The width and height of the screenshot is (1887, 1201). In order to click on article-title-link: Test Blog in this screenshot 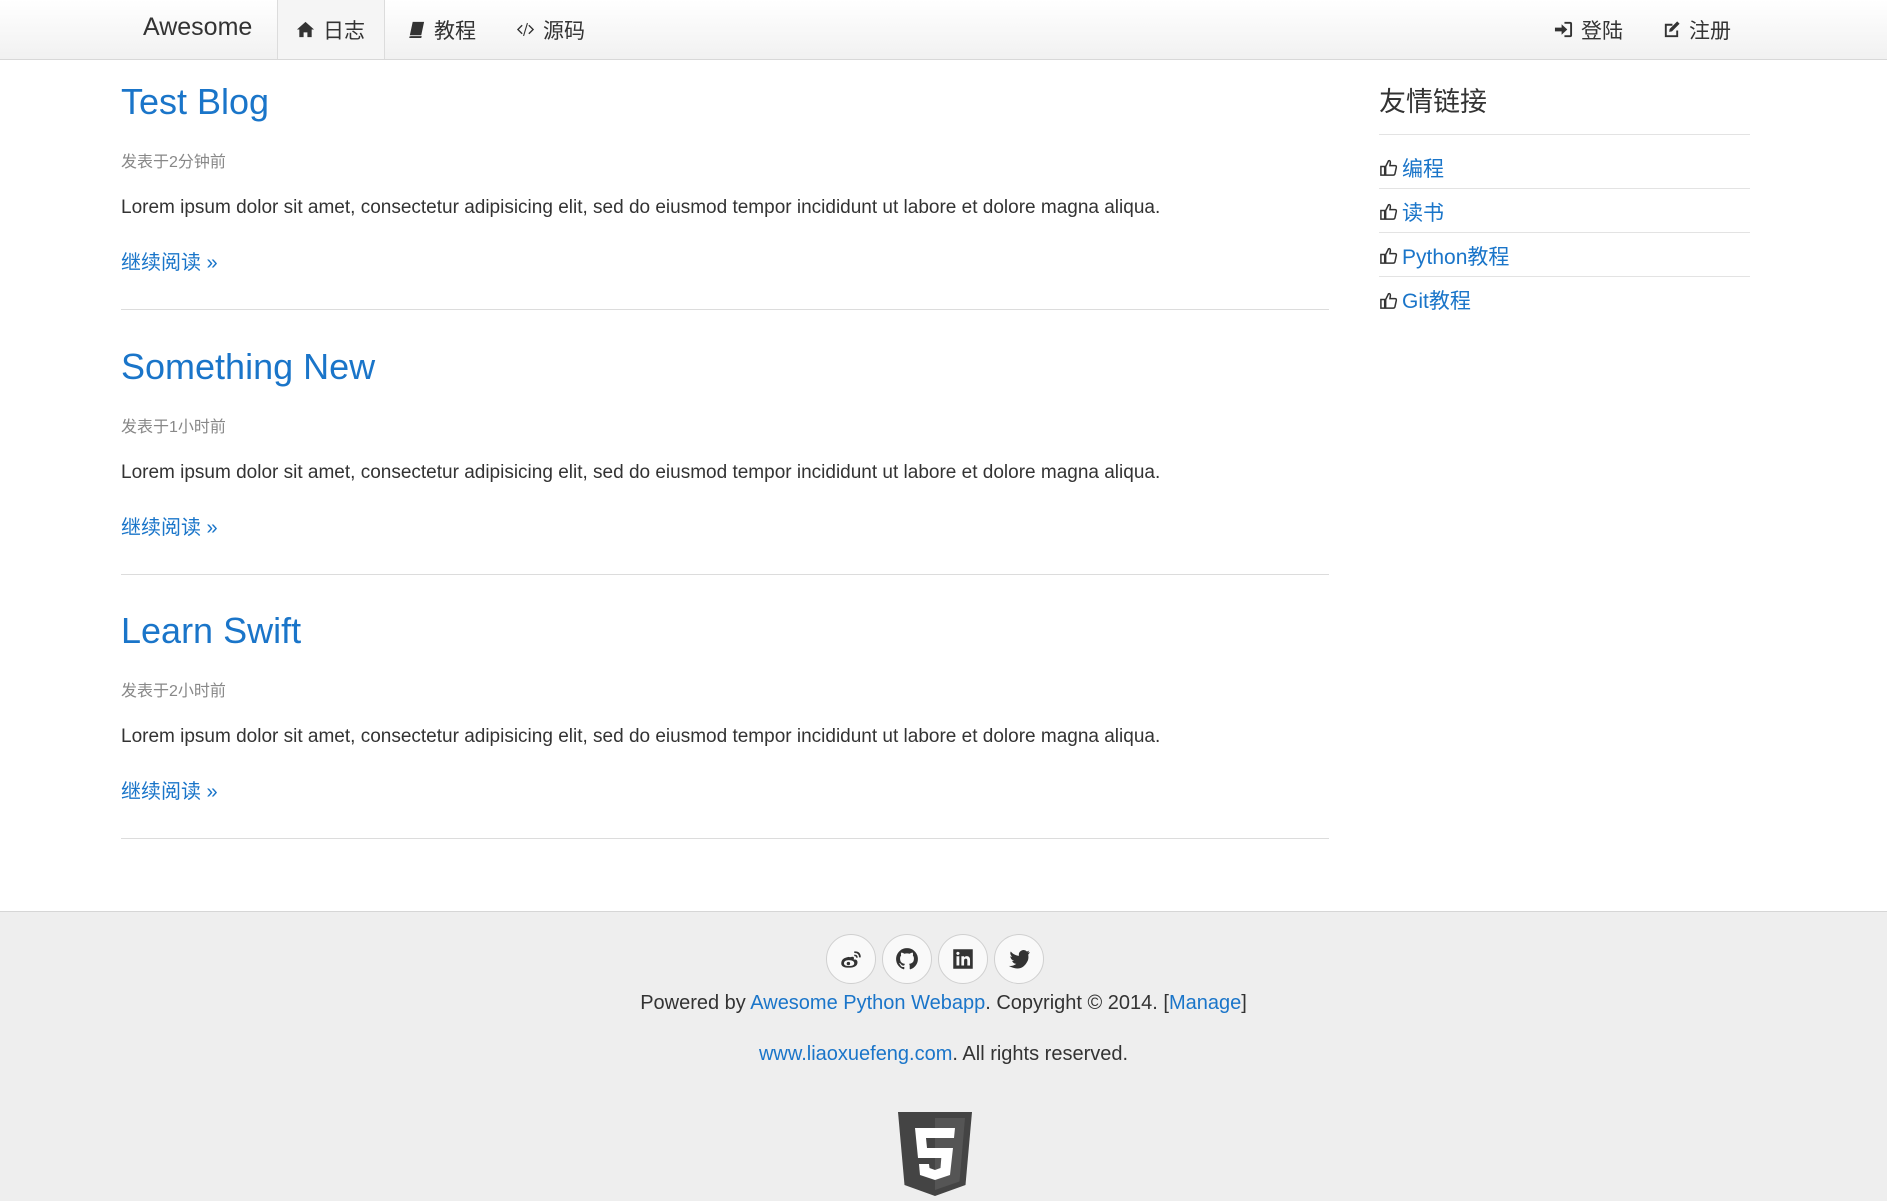, I will do `click(195, 101)`.